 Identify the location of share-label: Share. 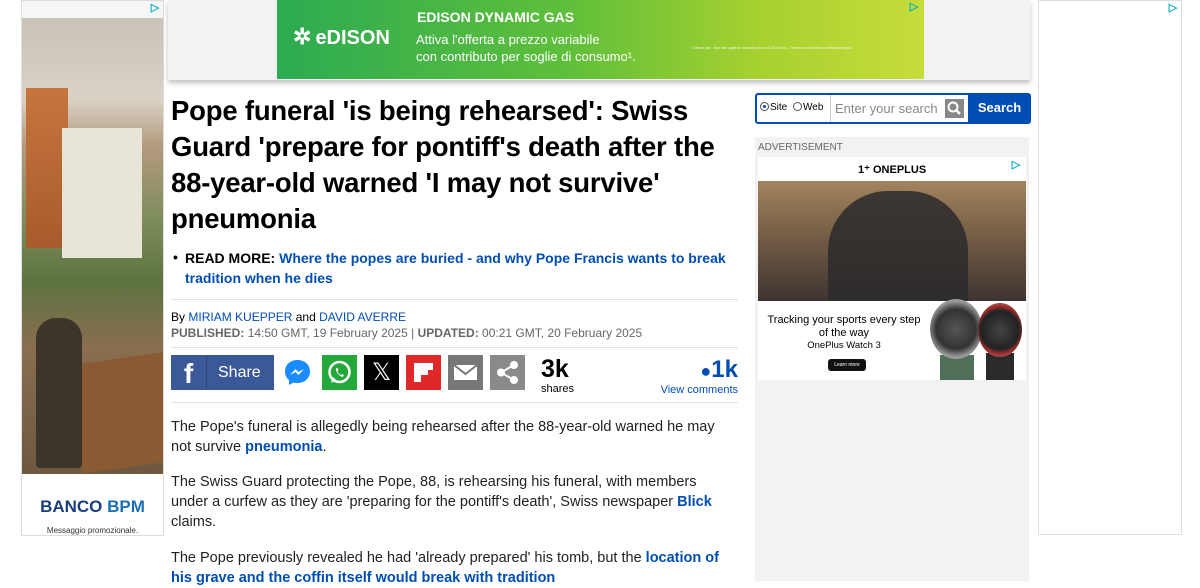
(239, 372).